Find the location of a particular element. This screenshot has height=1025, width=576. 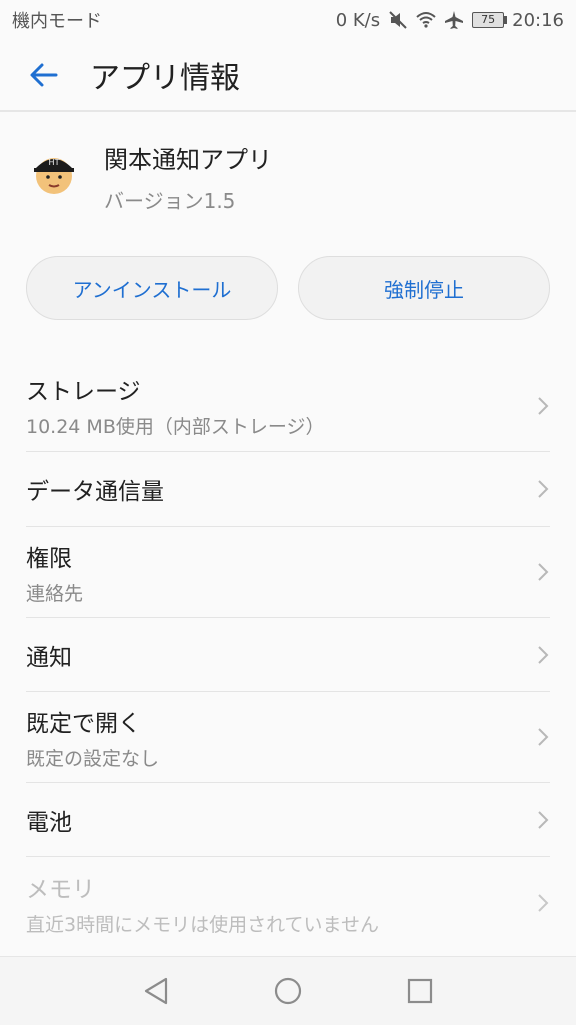

back-button is located at coordinates (44, 75).